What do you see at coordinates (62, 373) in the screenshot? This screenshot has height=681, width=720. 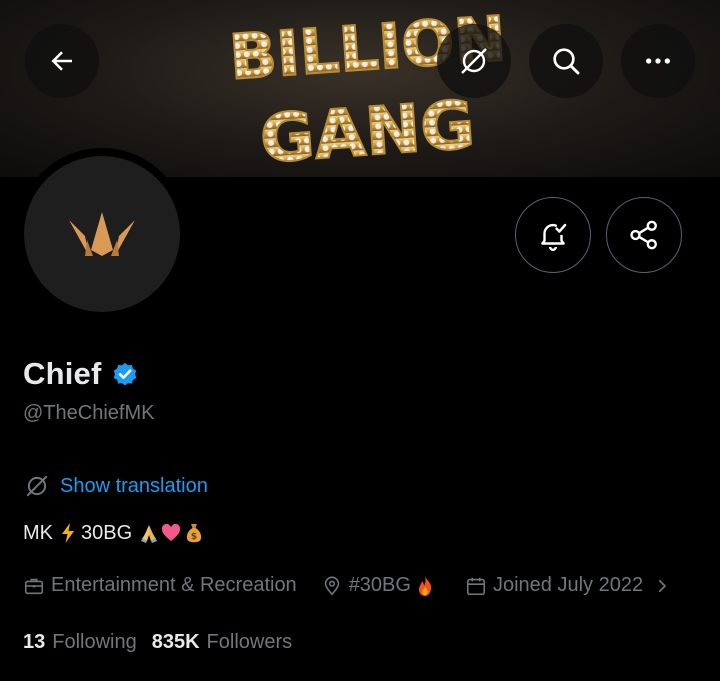 I see `profile-name: Chief` at bounding box center [62, 373].